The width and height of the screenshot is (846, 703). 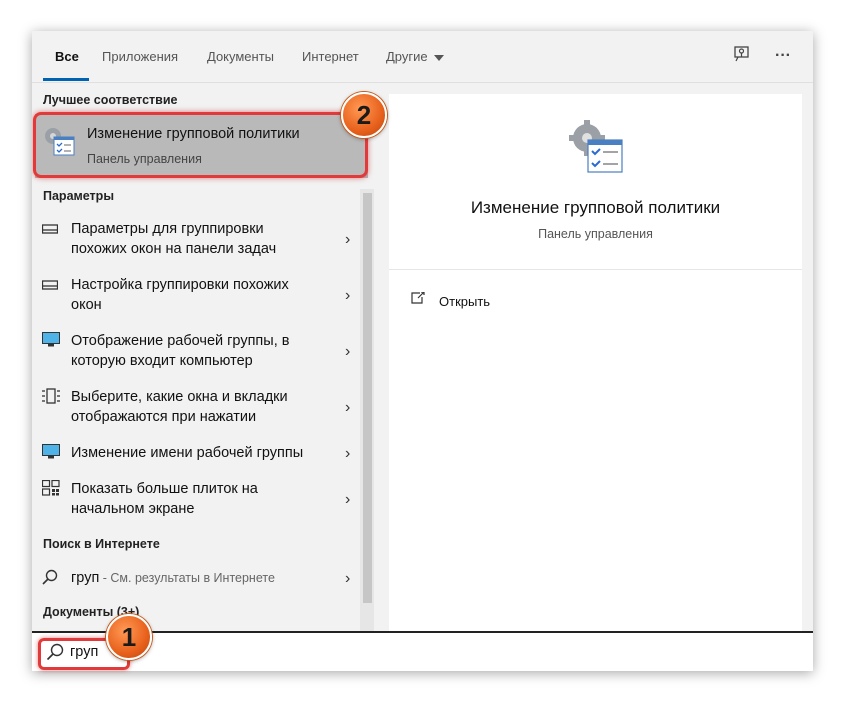 I want to click on step-marker-1: 1, so click(x=129, y=637).